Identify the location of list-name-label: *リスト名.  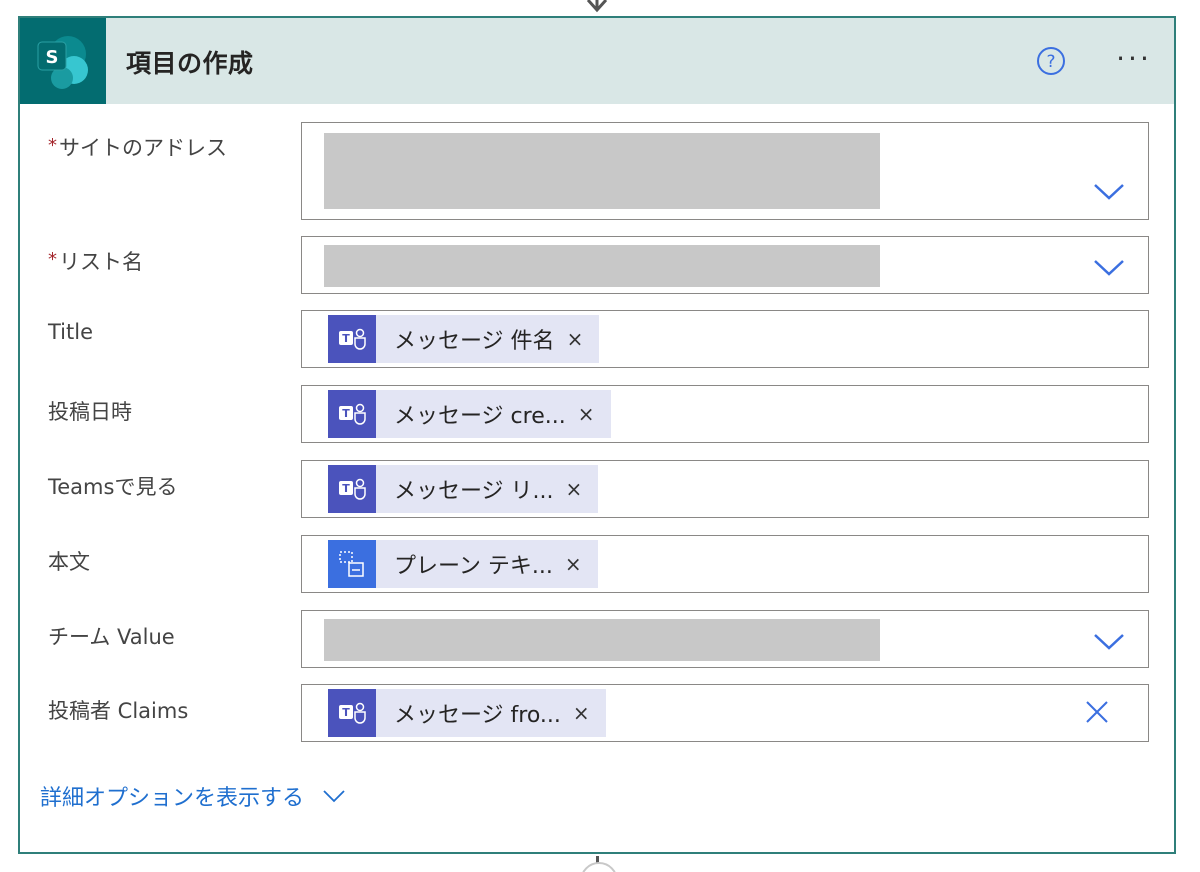
(95, 261).